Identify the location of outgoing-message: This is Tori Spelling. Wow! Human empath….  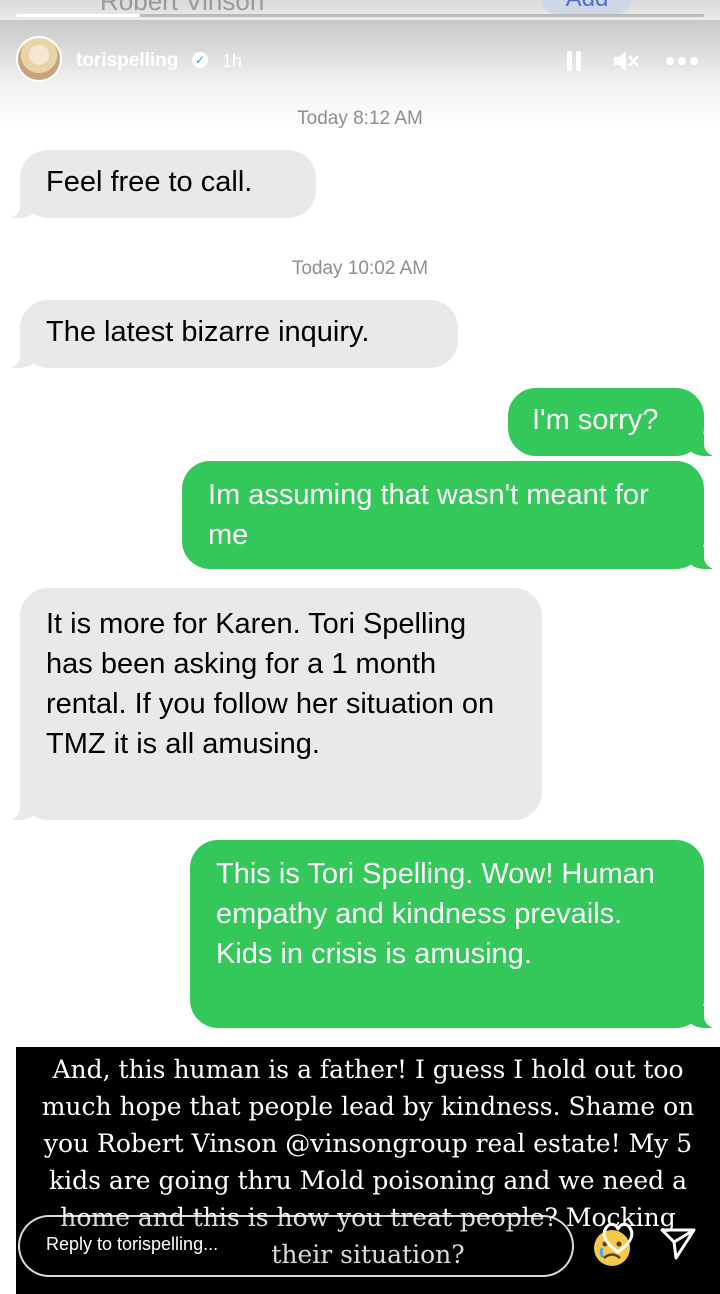
(455, 934).